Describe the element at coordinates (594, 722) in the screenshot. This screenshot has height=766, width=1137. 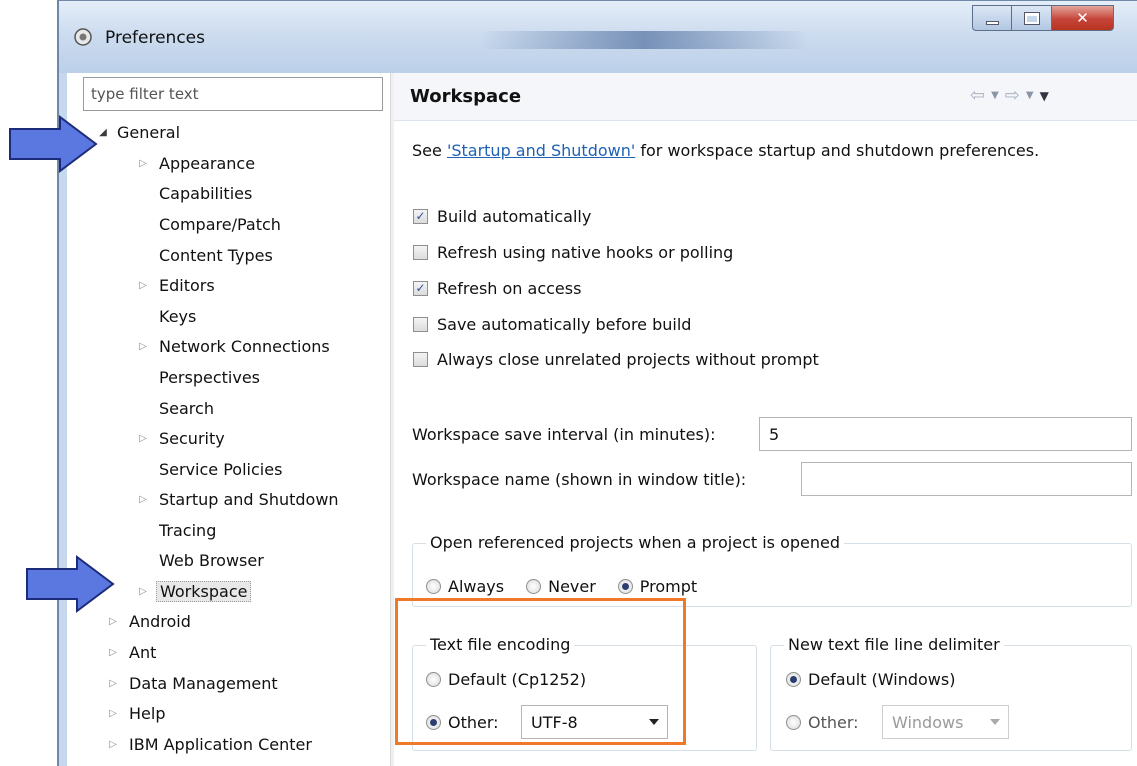
I see `encoding-combo: UTF-8` at that location.